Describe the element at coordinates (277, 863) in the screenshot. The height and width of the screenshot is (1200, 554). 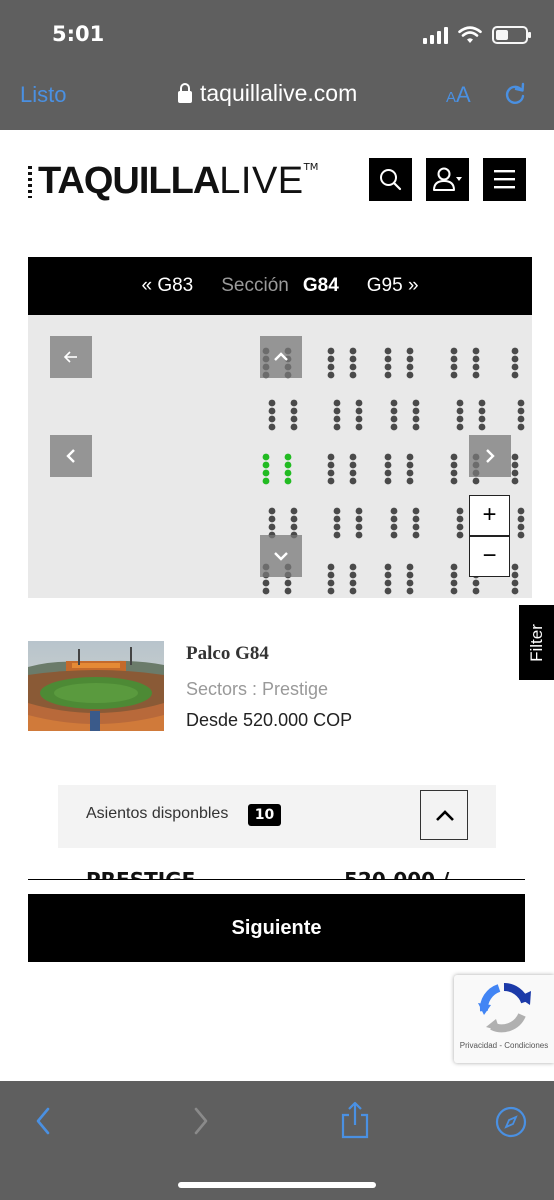
I see `seat-category-row: PRESTIGE 520.000 /` at that location.